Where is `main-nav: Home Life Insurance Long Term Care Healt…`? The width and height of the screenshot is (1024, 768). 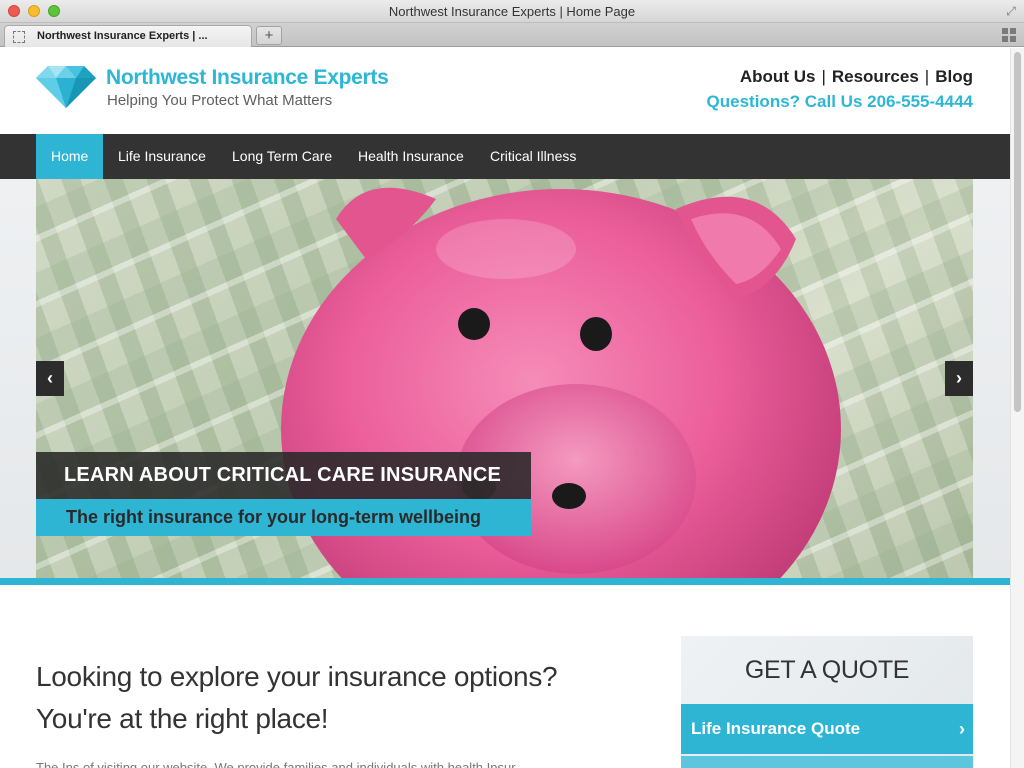
main-nav: Home Life Insurance Long Term Care Healt… is located at coordinates (505, 156).